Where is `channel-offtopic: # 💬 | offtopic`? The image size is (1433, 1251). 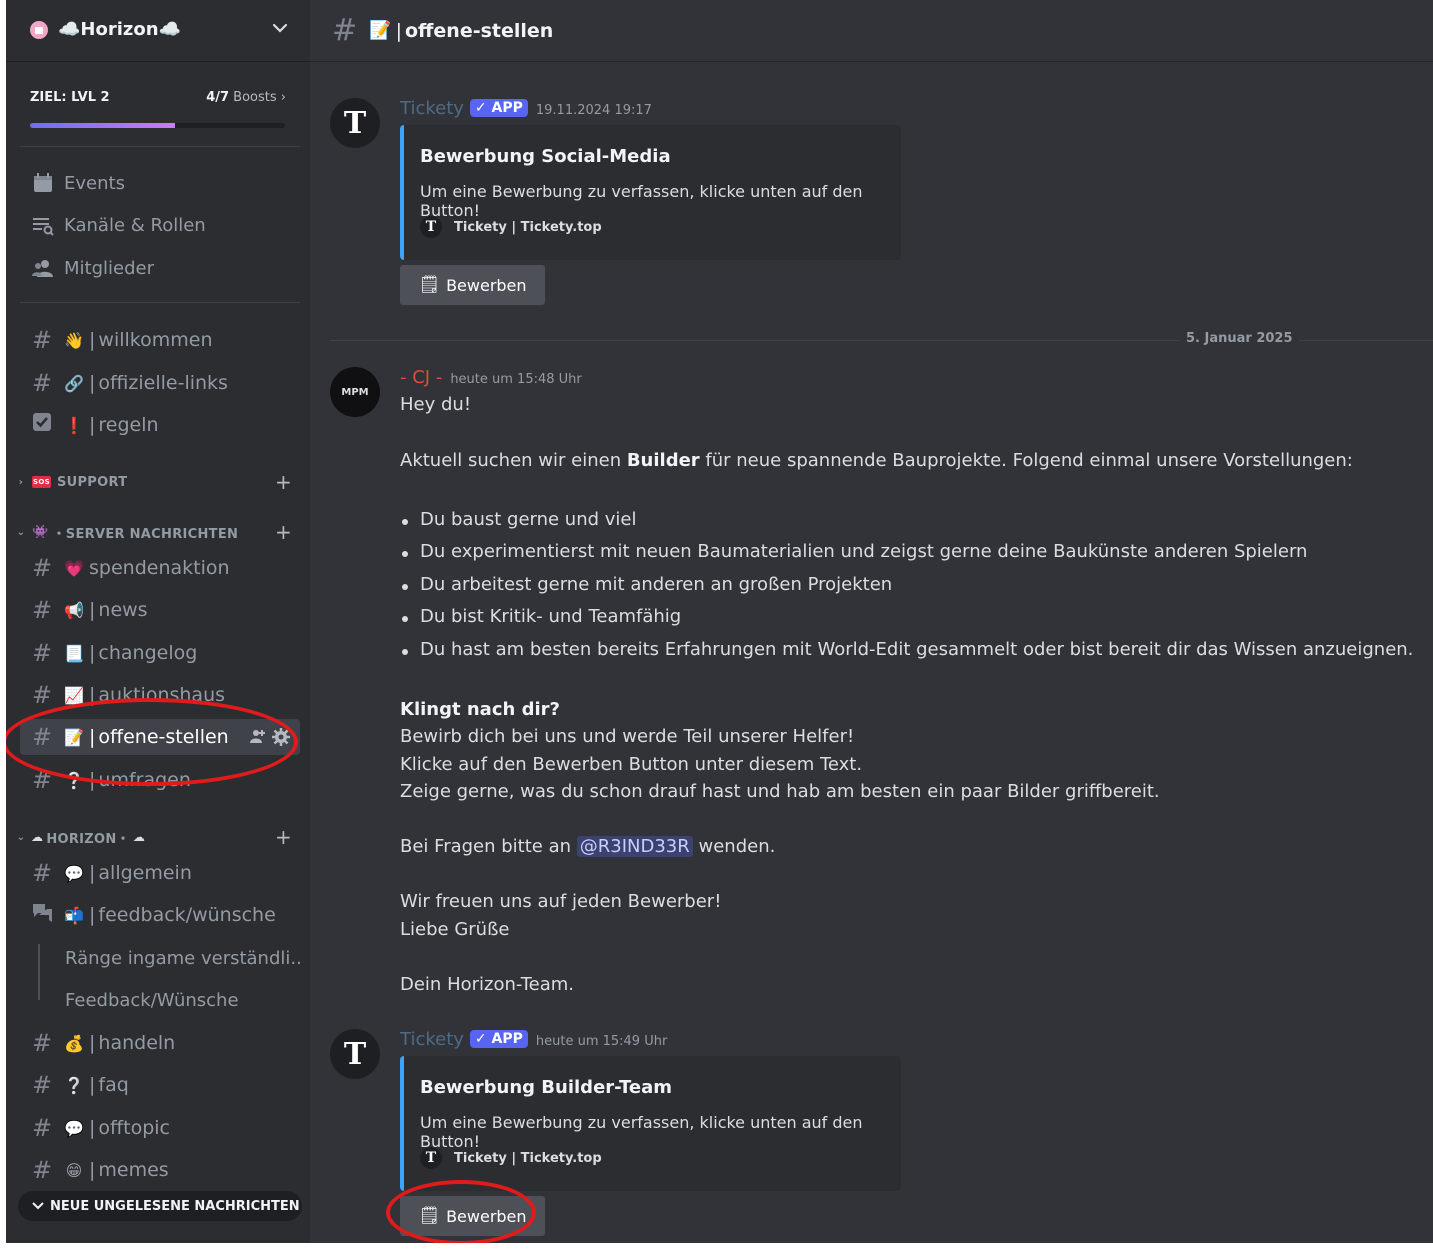
channel-offtopic: # 💬 | offtopic is located at coordinates (160, 1128).